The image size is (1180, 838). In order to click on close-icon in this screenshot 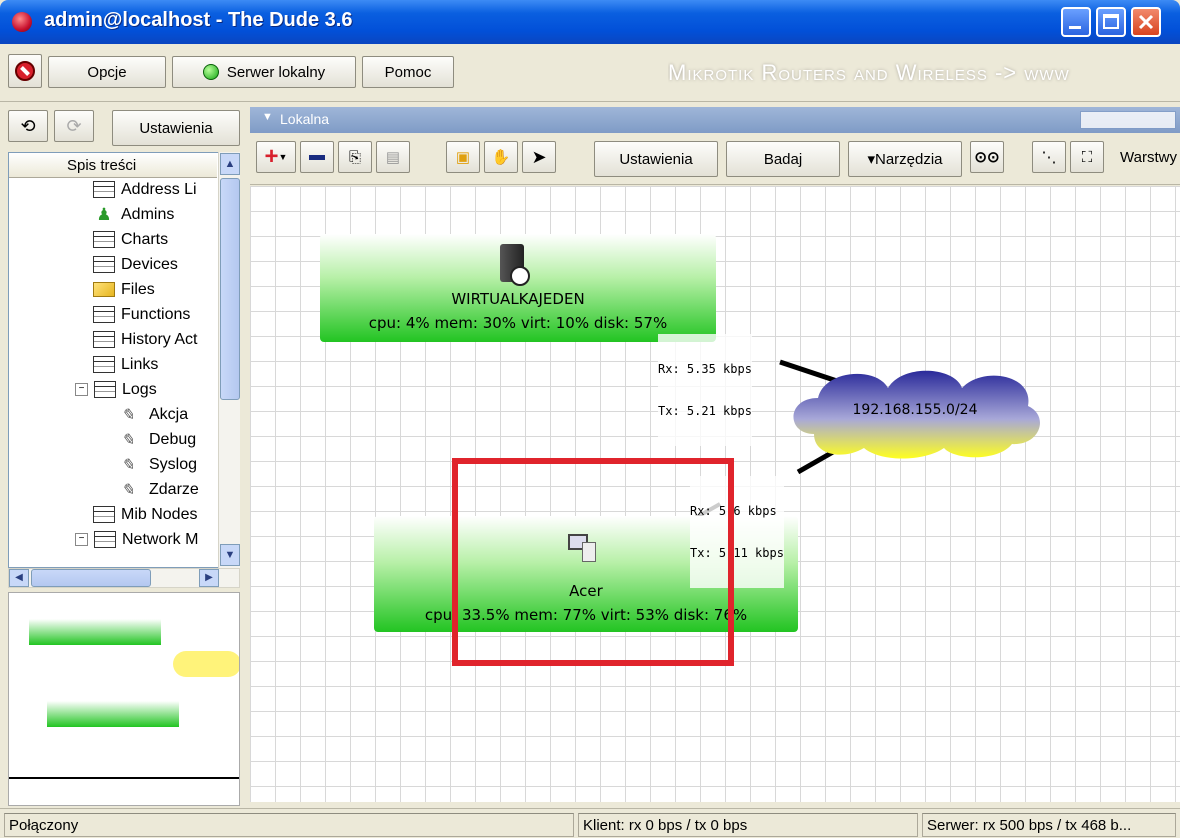, I will do `click(1146, 22)`.